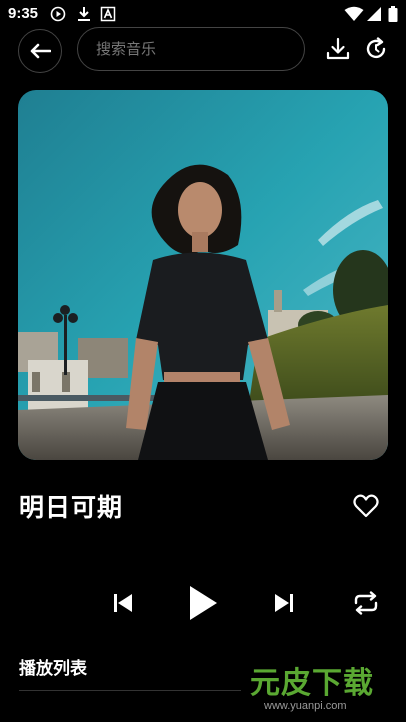  I want to click on arrow-left-icon, so click(40, 51).